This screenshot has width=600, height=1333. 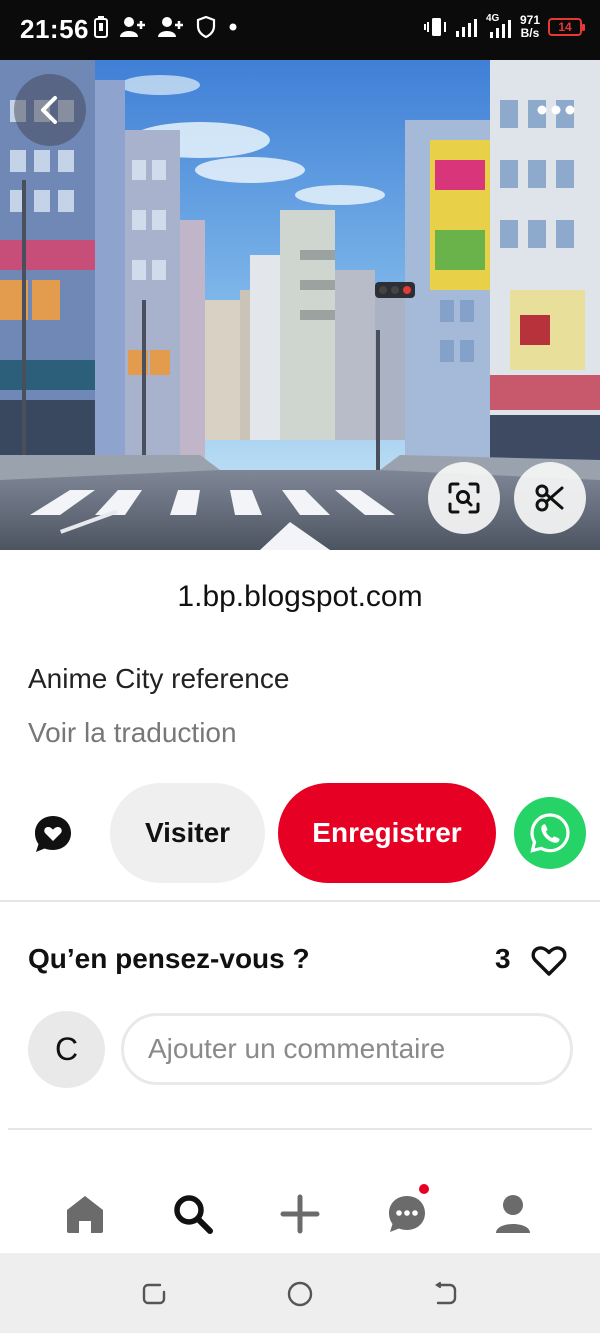 What do you see at coordinates (54, 29) in the screenshot?
I see `status-time: 21:56` at bounding box center [54, 29].